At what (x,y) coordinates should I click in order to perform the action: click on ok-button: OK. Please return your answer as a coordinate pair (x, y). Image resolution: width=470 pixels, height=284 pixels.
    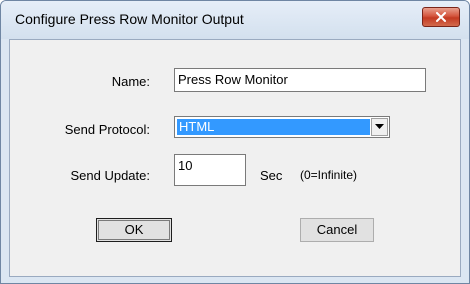
    Looking at the image, I should click on (134, 230).